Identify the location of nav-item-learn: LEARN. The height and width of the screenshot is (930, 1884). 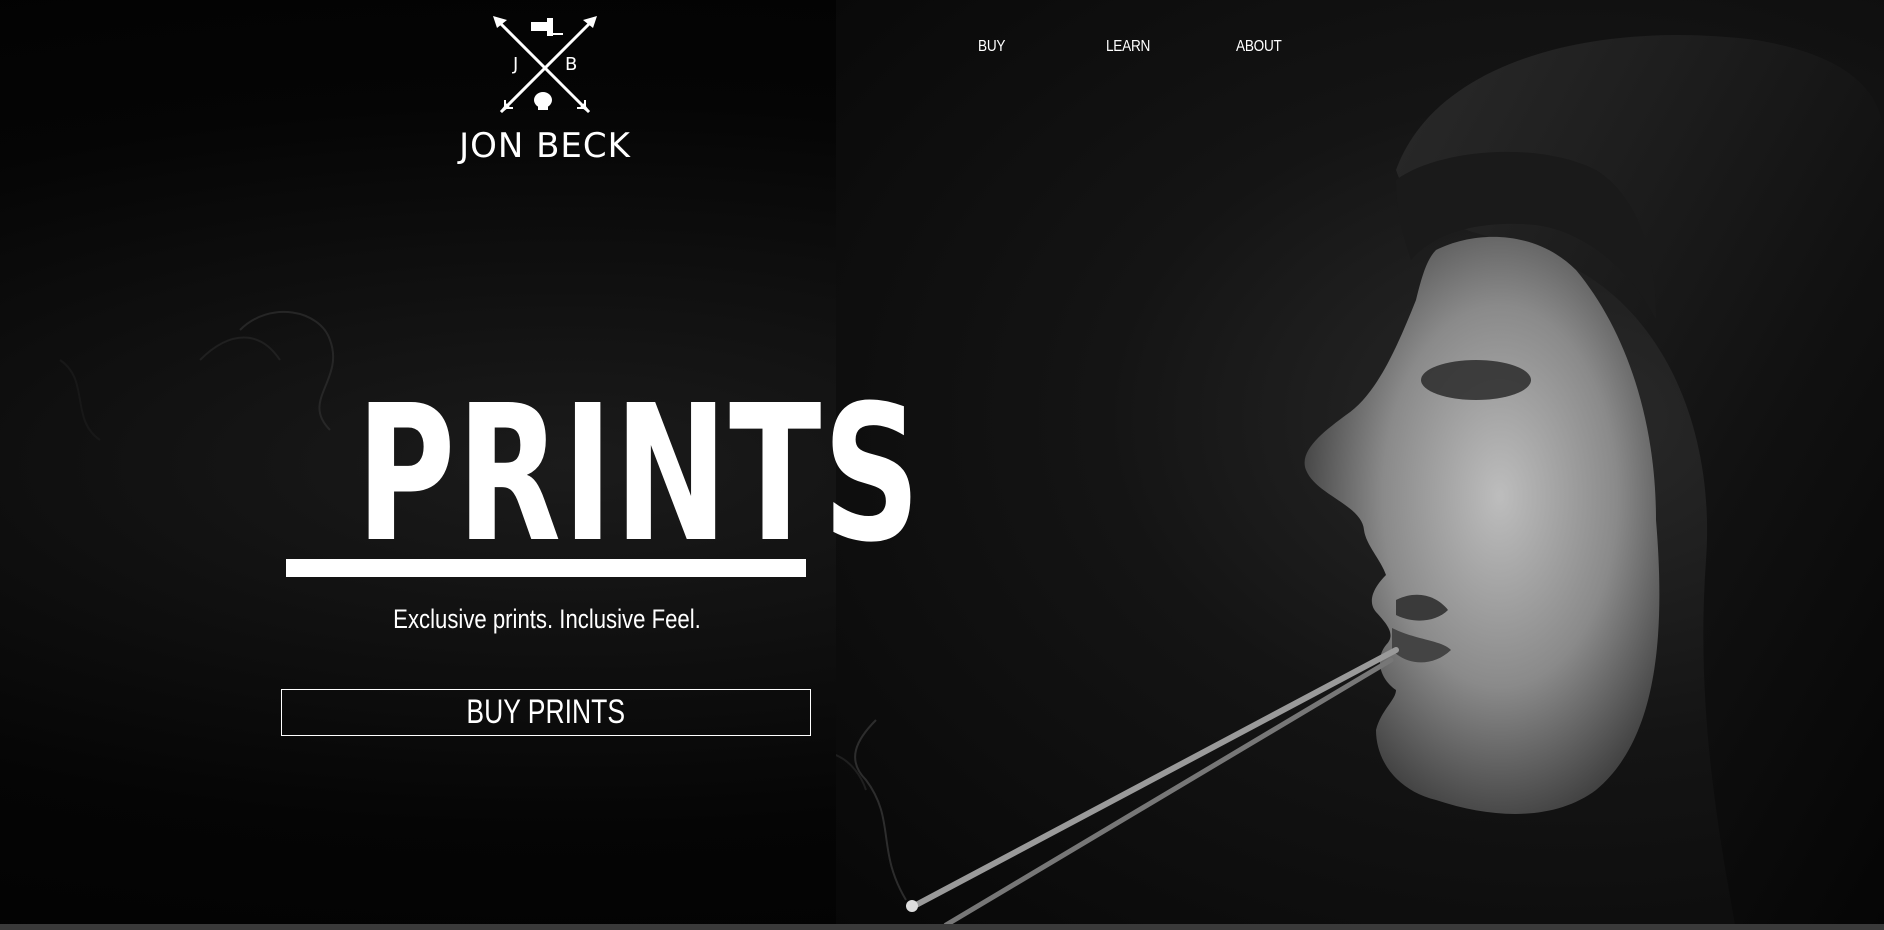
(1128, 47).